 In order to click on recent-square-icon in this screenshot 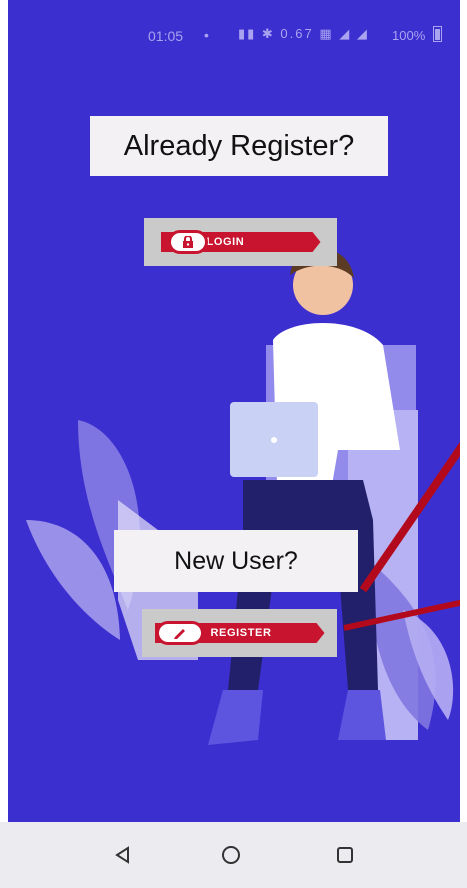, I will do `click(345, 855)`.